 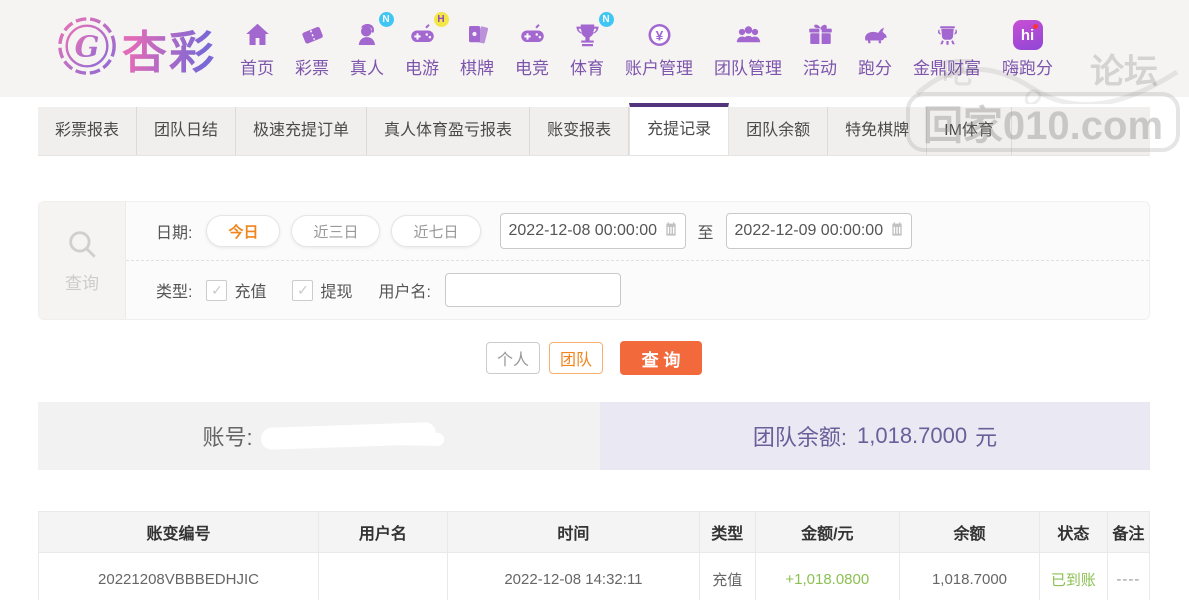 What do you see at coordinates (827, 532) in the screenshot?
I see `col-header-4: 金额/元` at bounding box center [827, 532].